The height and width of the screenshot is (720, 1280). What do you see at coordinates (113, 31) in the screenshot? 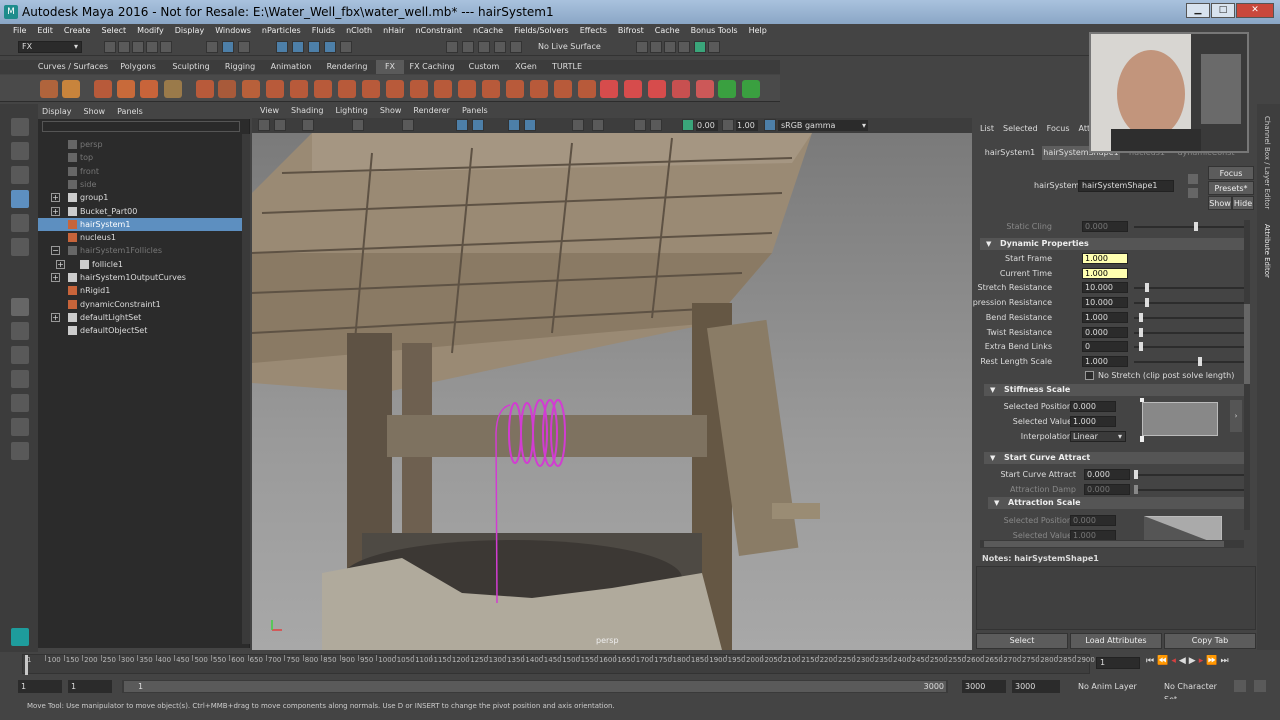
I see `menu-select: Select` at bounding box center [113, 31].